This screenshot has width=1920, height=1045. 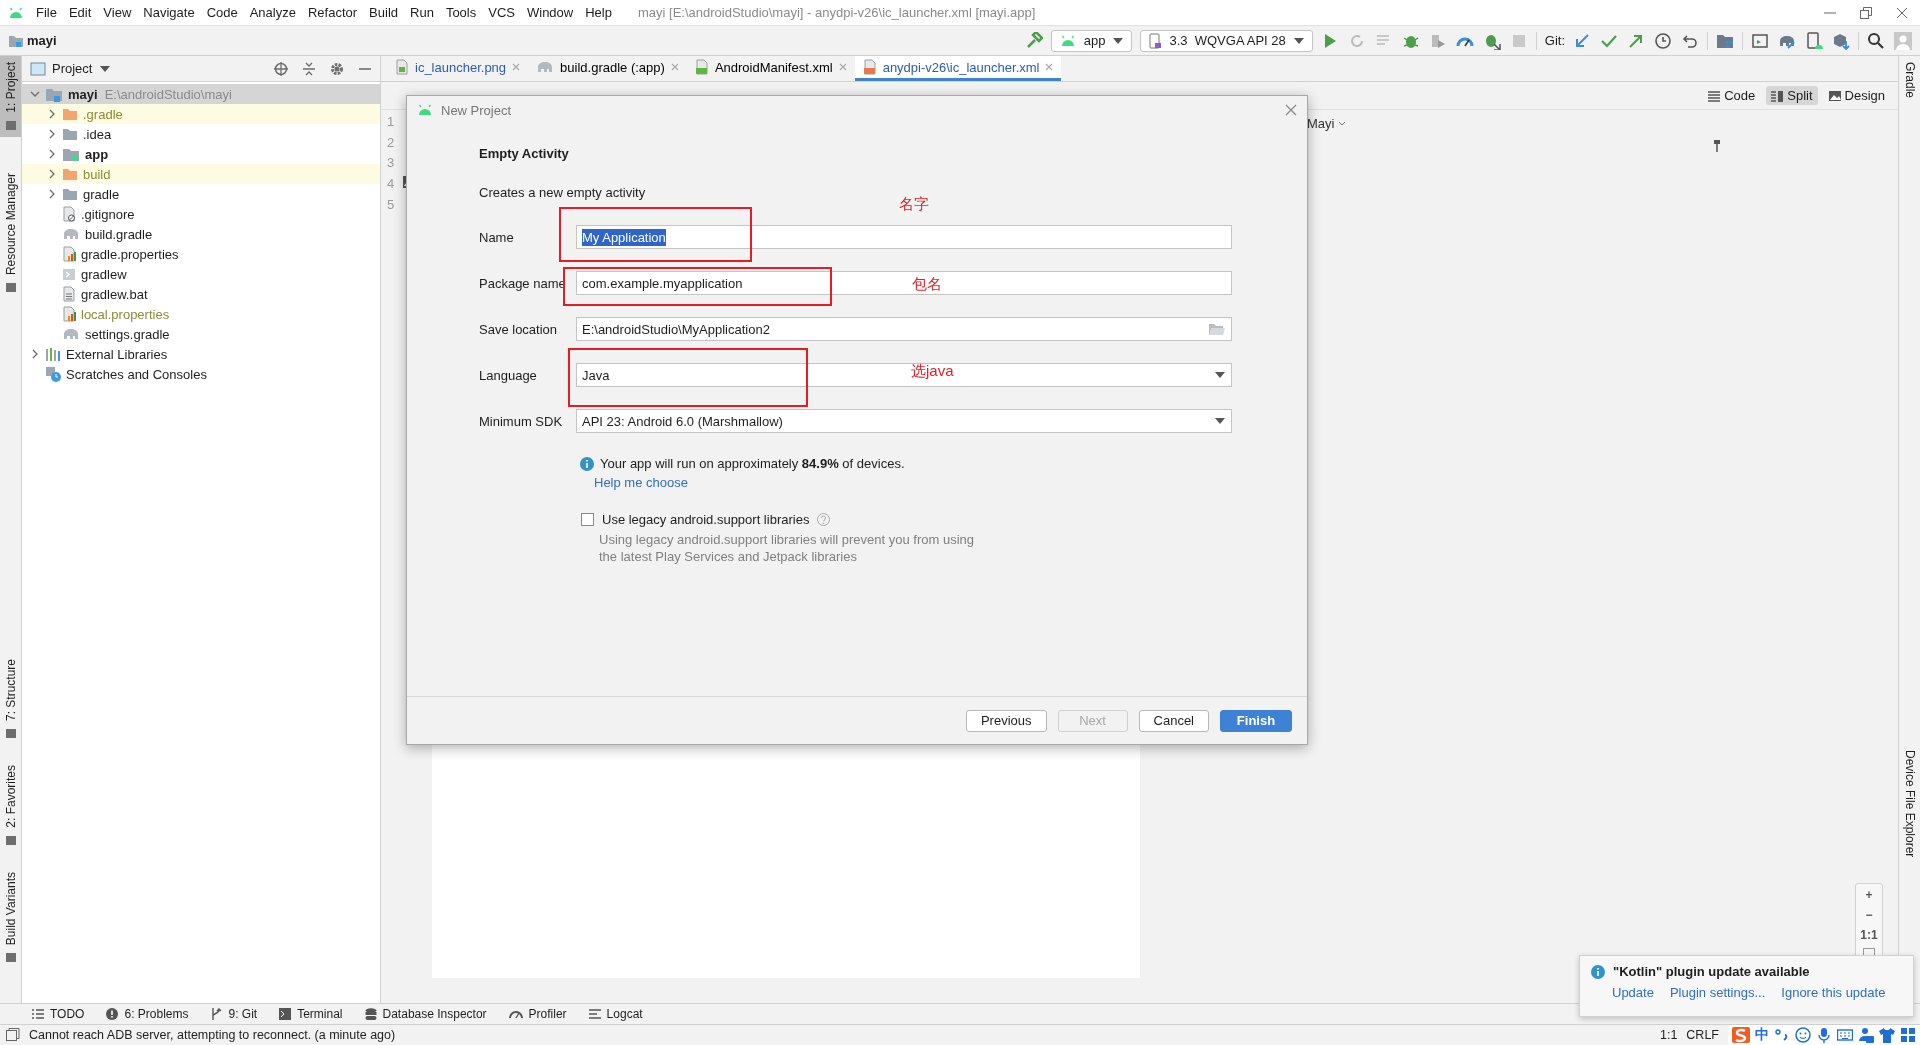 I want to click on tree-item: mayi E:\androidStudio\mayi, so click(x=201, y=94).